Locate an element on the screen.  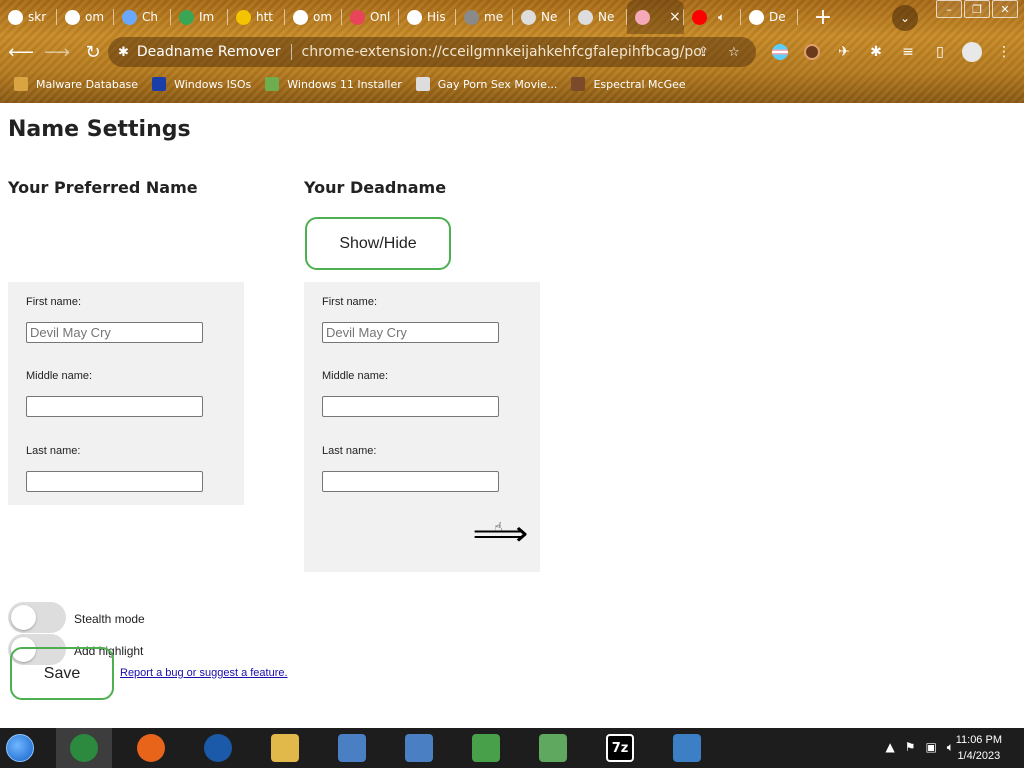
taskbar-clock: 11:06 PM 1/4/2023 is located at coordinates (979, 748).